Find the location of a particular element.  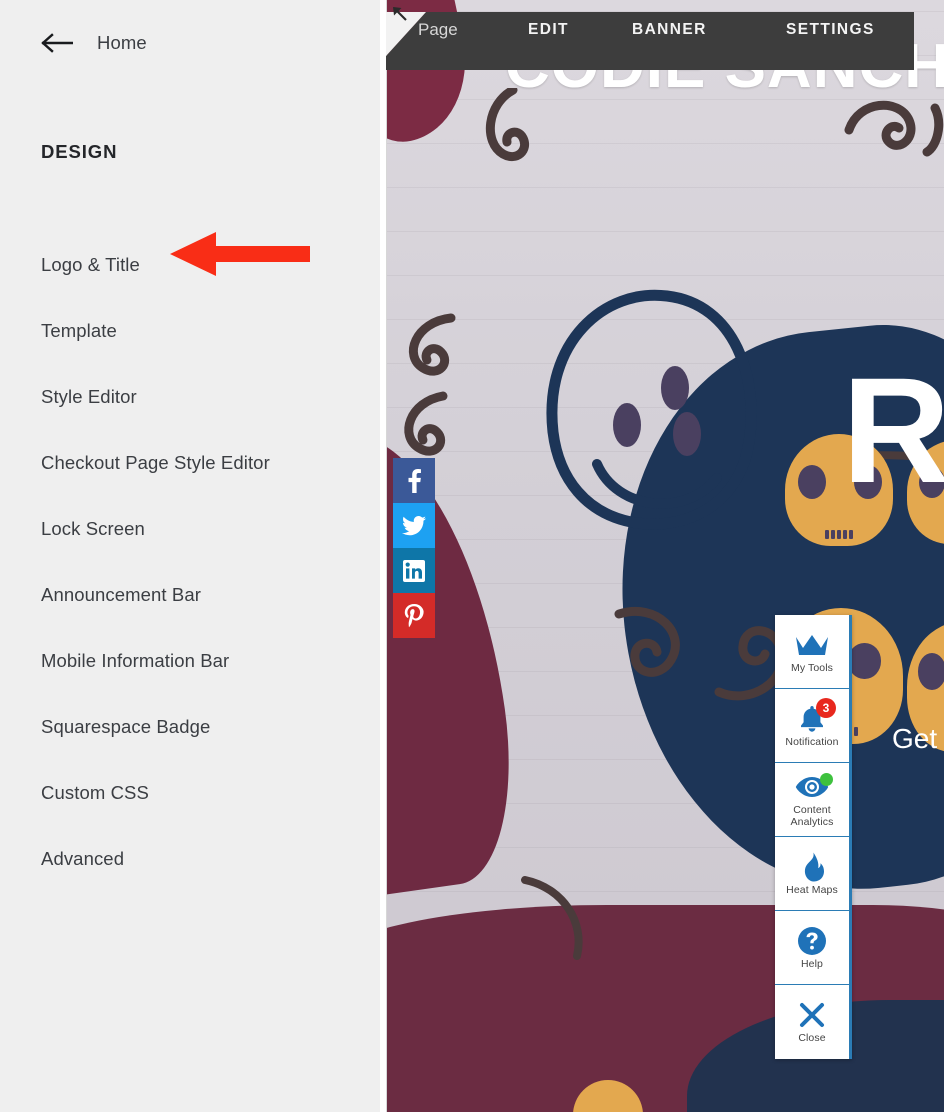

twitter-icon is located at coordinates (414, 525).